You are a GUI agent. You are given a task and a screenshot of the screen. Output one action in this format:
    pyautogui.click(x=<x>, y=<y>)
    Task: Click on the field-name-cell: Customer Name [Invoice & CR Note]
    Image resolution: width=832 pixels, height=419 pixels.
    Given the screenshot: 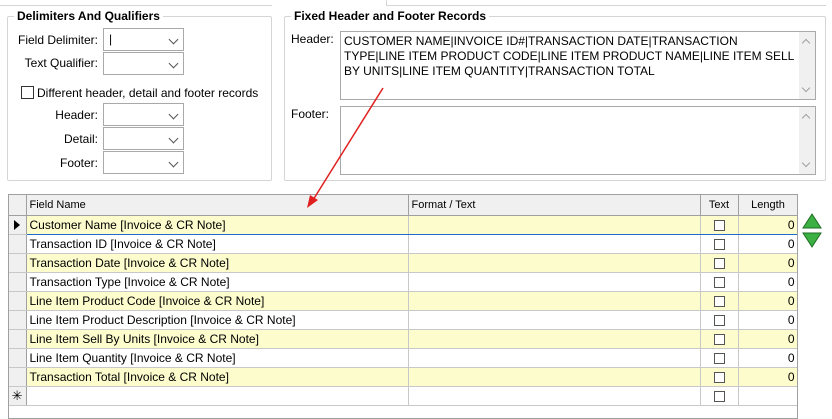 What is the action you would take?
    pyautogui.click(x=217, y=224)
    